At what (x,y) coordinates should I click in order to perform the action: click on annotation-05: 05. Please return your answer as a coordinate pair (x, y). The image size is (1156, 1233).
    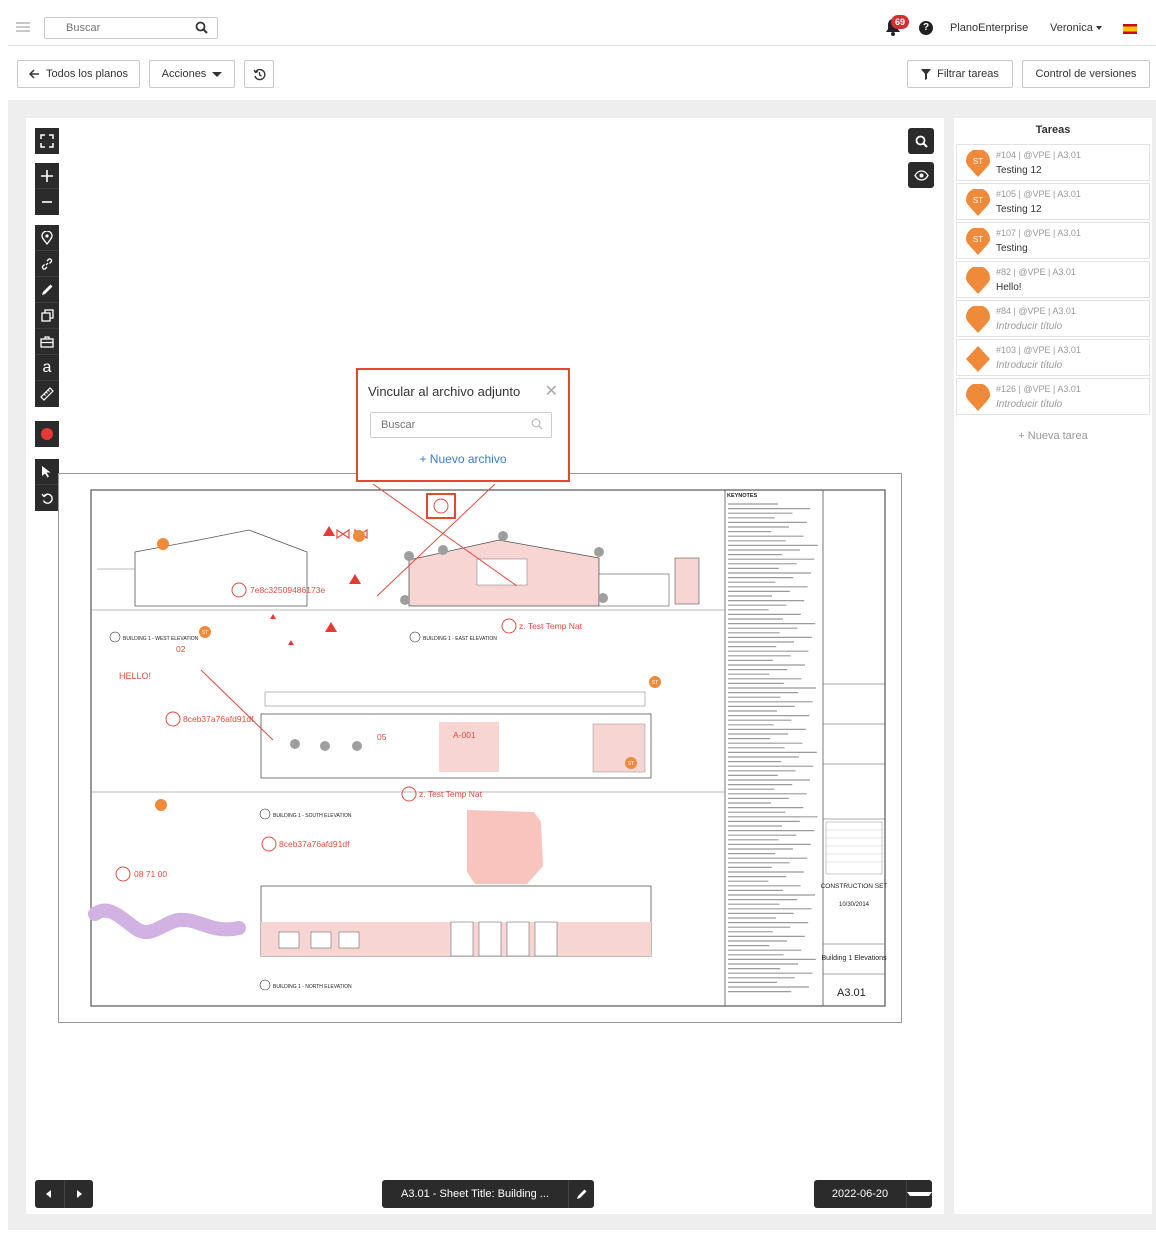
    Looking at the image, I should click on (382, 737).